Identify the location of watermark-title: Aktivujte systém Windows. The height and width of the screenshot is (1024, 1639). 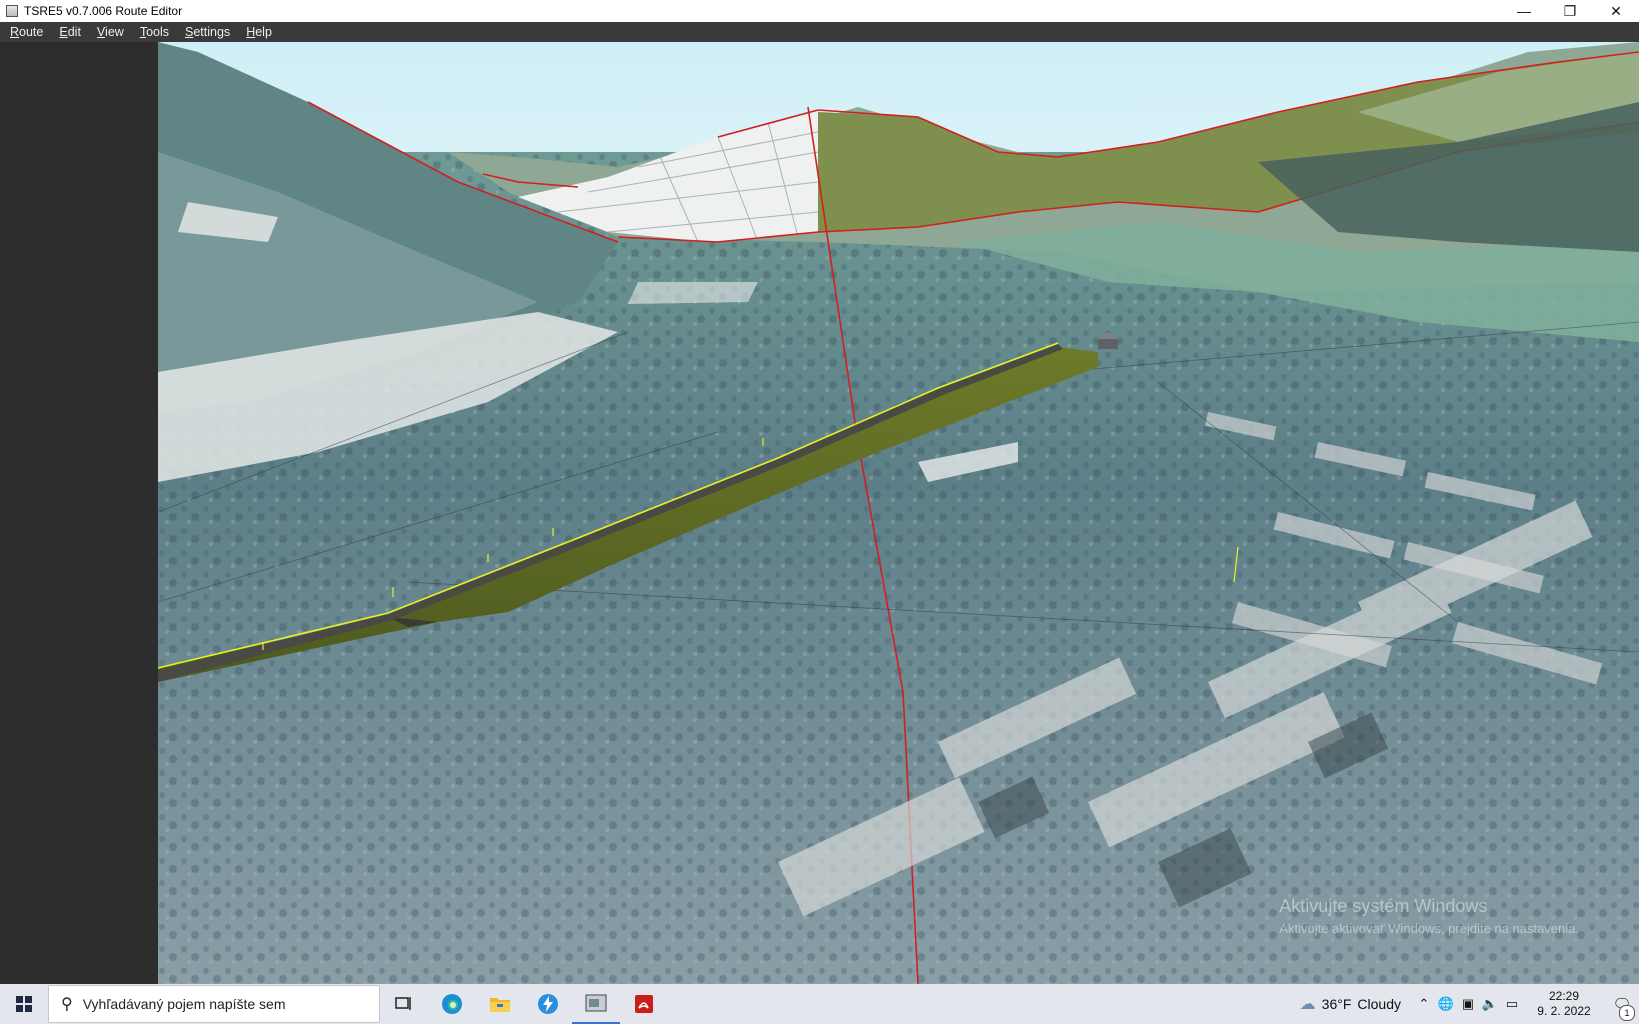
(1383, 906).